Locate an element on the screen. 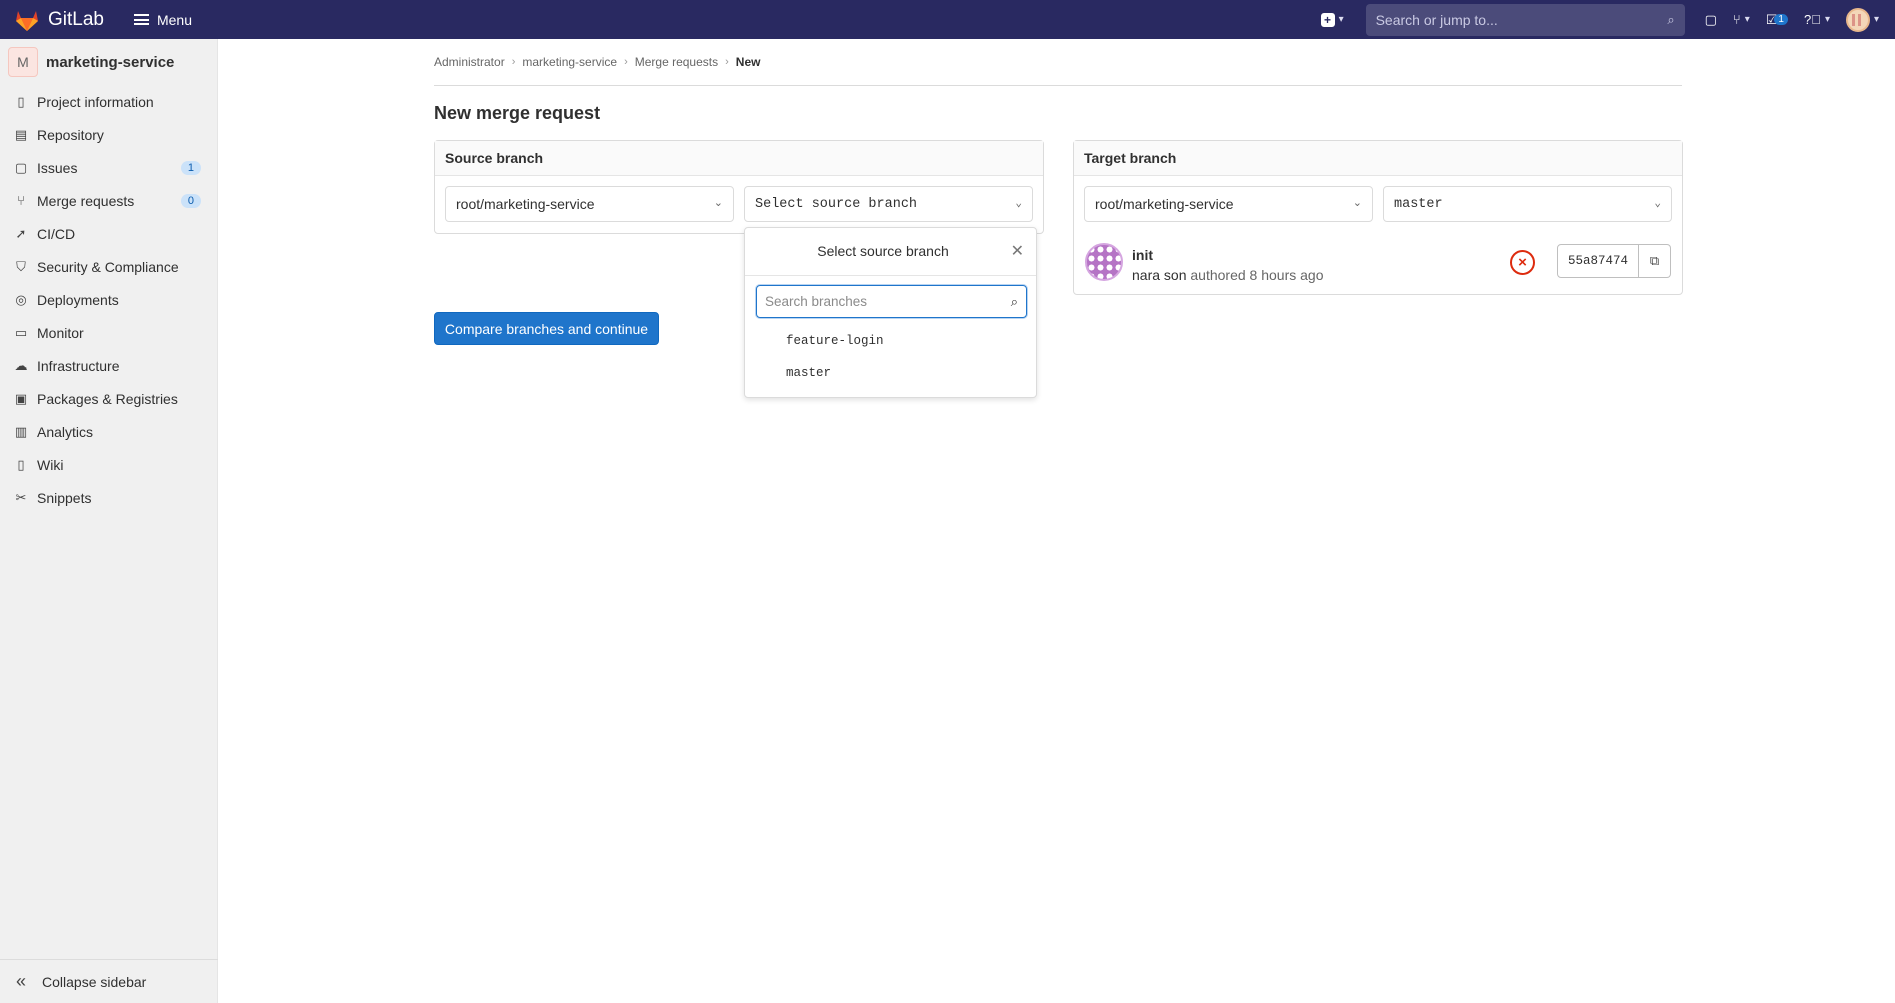  target-branch-heading: Target branch is located at coordinates (1378, 158).